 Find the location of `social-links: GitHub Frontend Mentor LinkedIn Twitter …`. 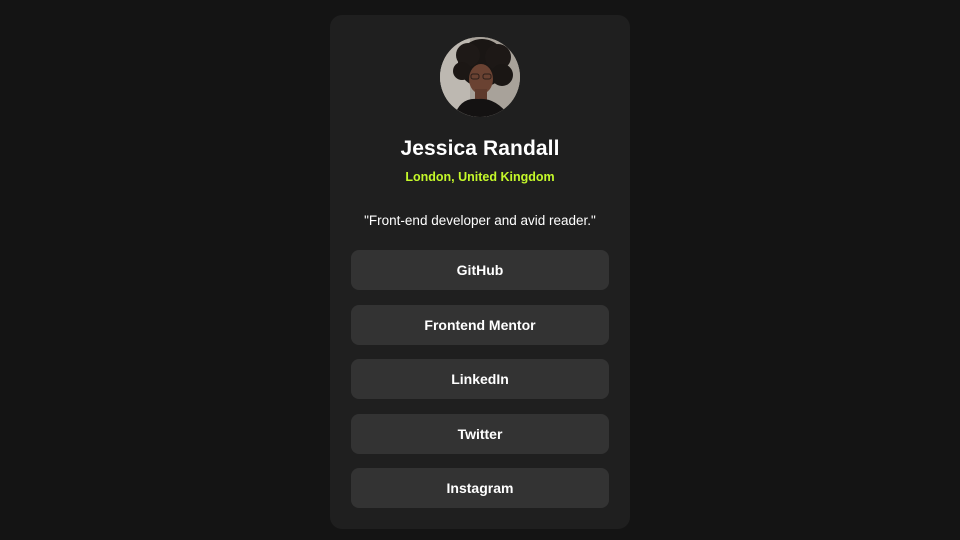

social-links: GitHub Frontend Mentor LinkedIn Twitter … is located at coordinates (480, 386).